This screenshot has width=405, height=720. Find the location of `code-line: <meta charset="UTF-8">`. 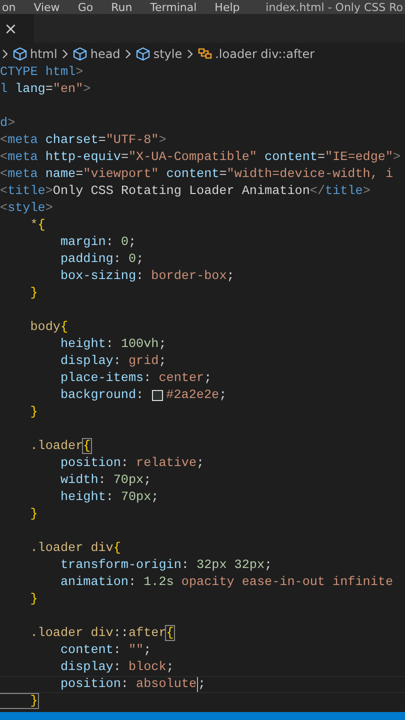

code-line: <meta charset="UTF-8"> is located at coordinates (83, 140).